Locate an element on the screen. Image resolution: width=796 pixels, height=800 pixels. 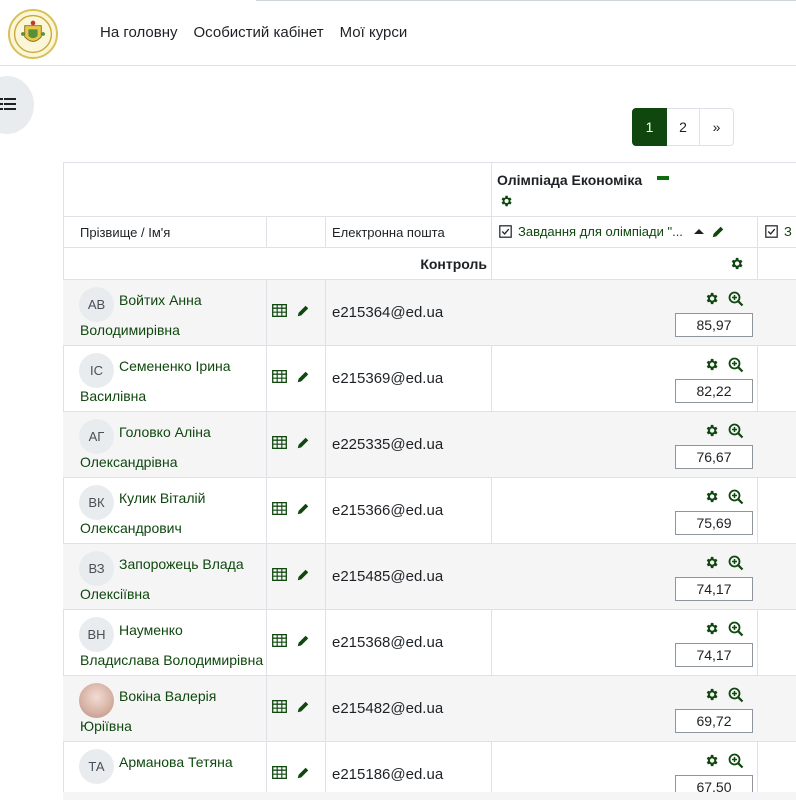
table-row: Вокіна Валерія Юріївна e215482@ed.ua 69,72 is located at coordinates (429, 709).